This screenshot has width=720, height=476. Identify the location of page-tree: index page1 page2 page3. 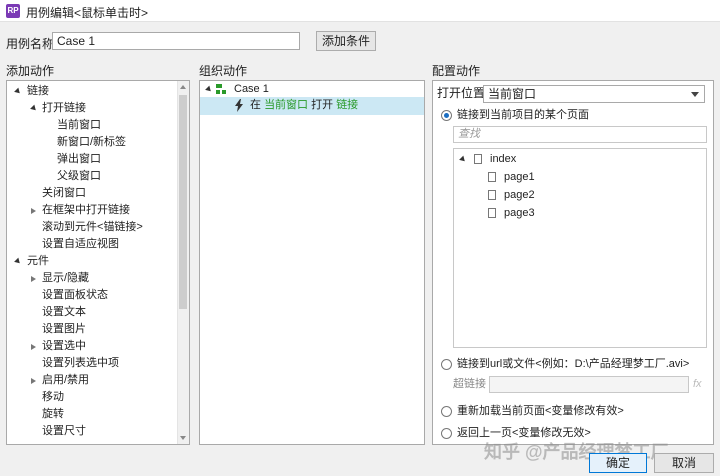
(580, 248).